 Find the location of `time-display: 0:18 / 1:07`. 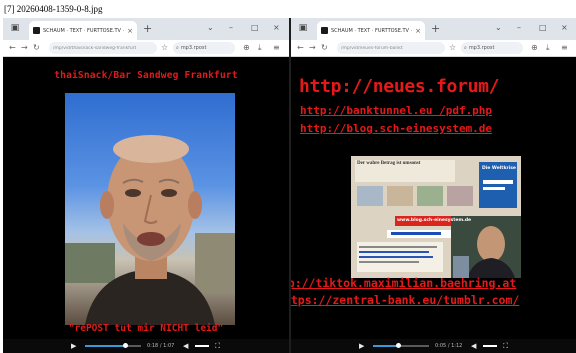

time-display: 0:18 / 1:07 is located at coordinates (161, 346).